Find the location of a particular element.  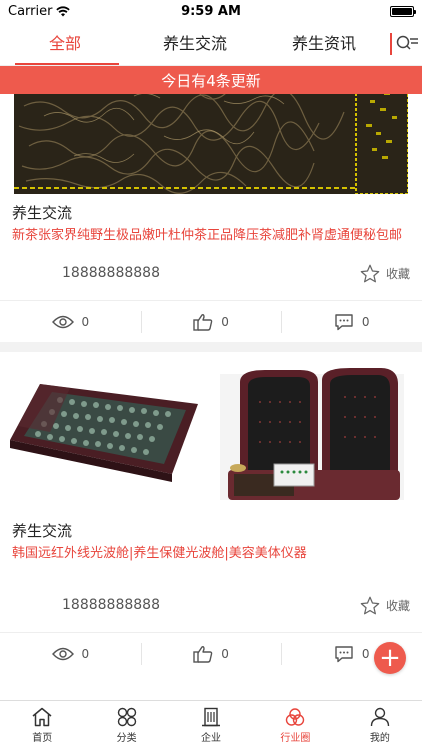

nav-category: 分类 is located at coordinates (126, 725).